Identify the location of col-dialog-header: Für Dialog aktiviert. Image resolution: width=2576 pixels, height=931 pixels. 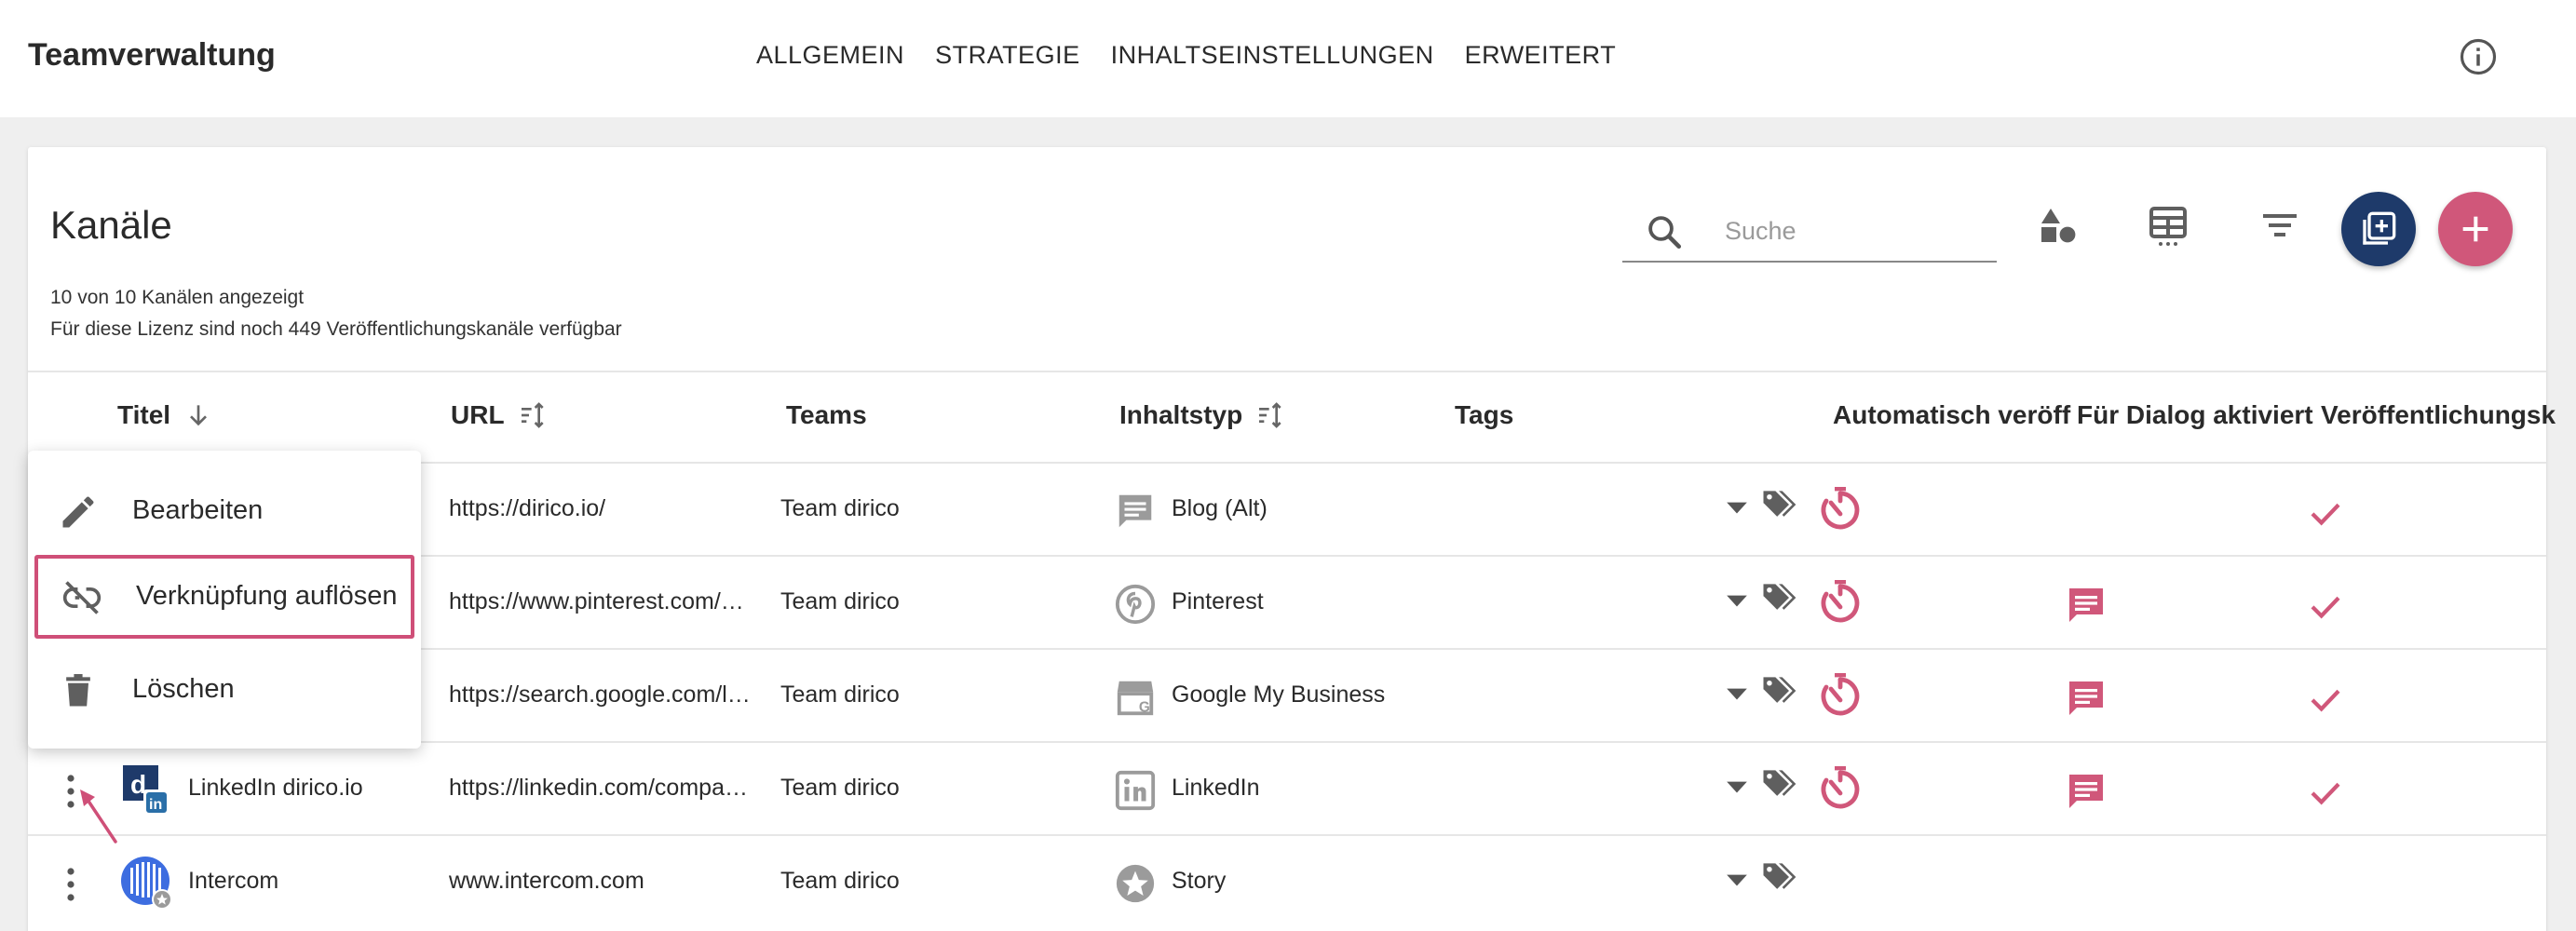
(2195, 415).